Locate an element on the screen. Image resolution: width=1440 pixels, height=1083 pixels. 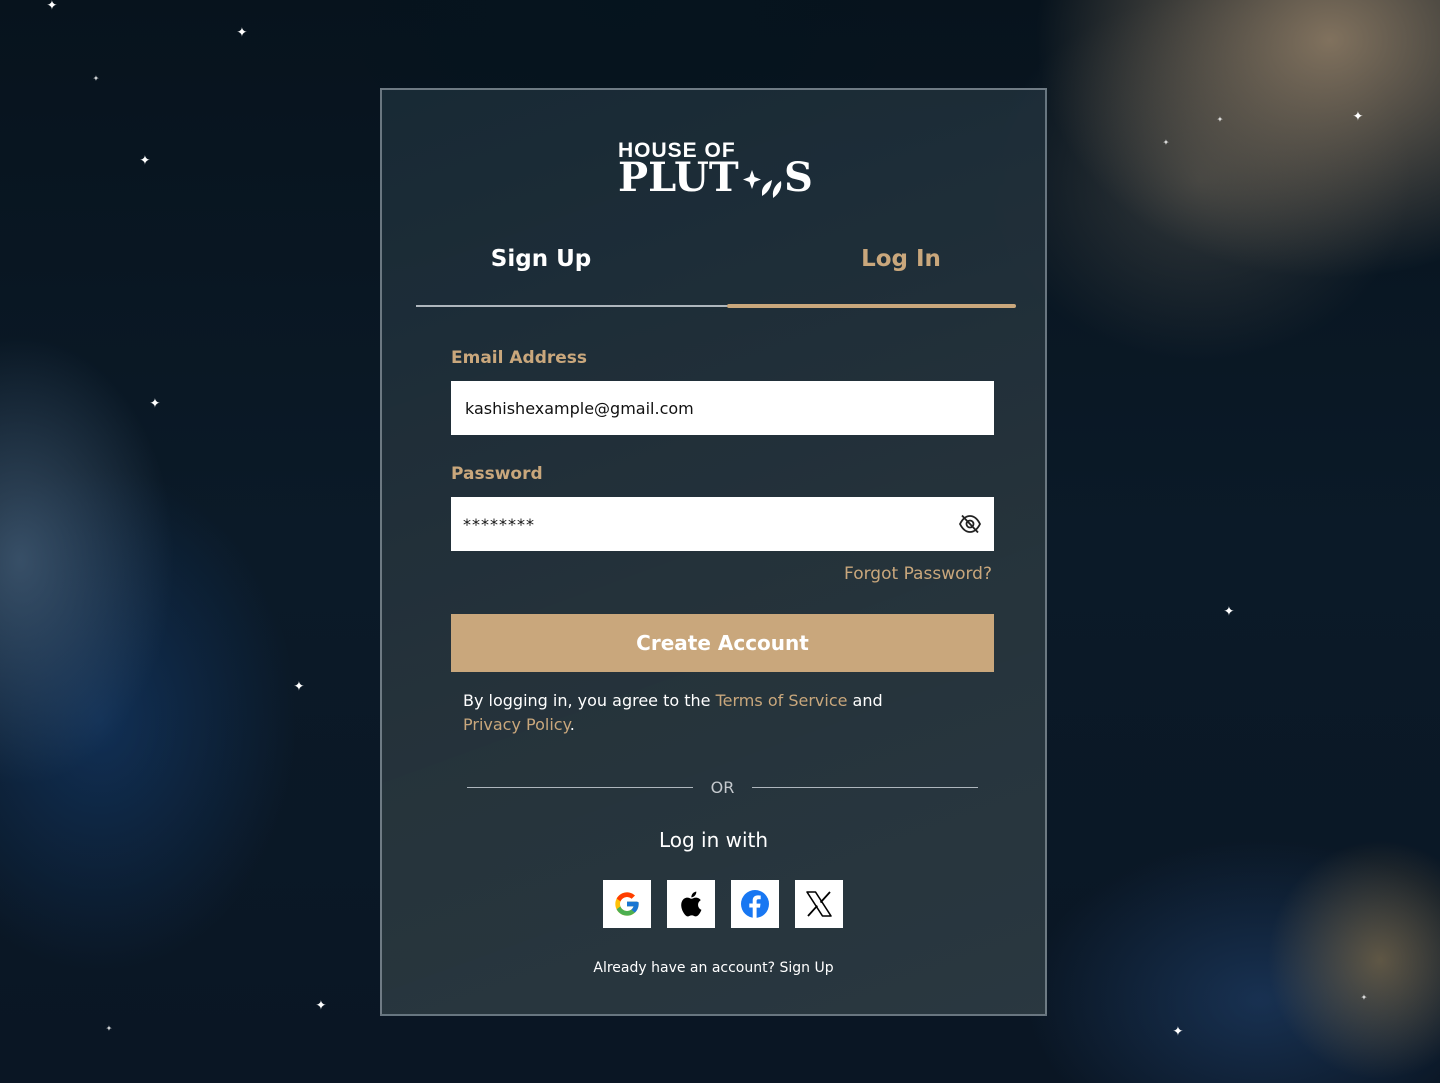
sparkle-logo-icon is located at coordinates (762, 184).